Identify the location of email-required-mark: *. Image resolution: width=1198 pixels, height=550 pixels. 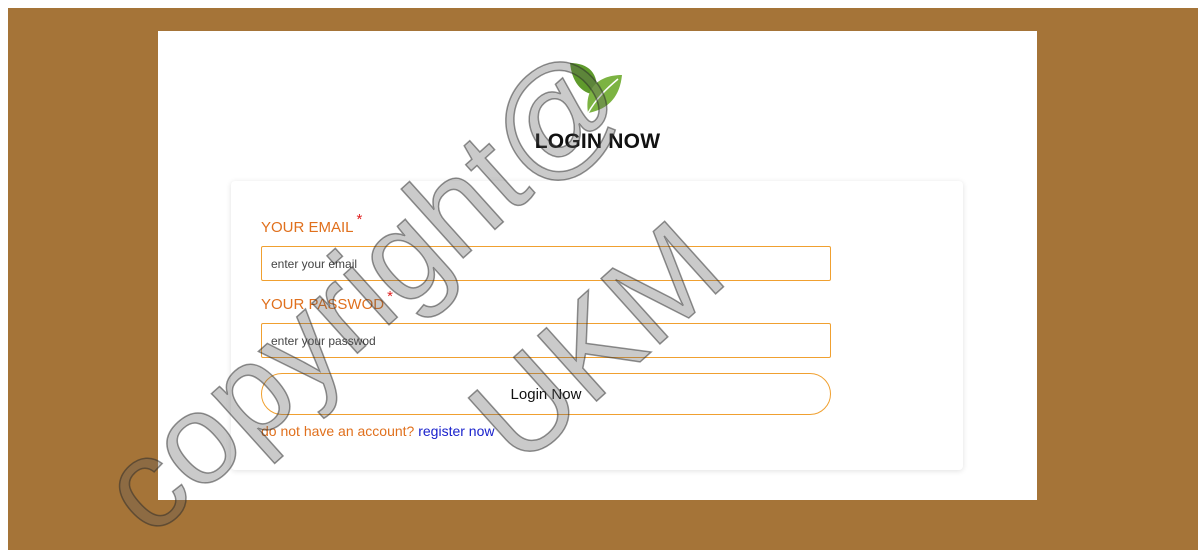
(359, 219).